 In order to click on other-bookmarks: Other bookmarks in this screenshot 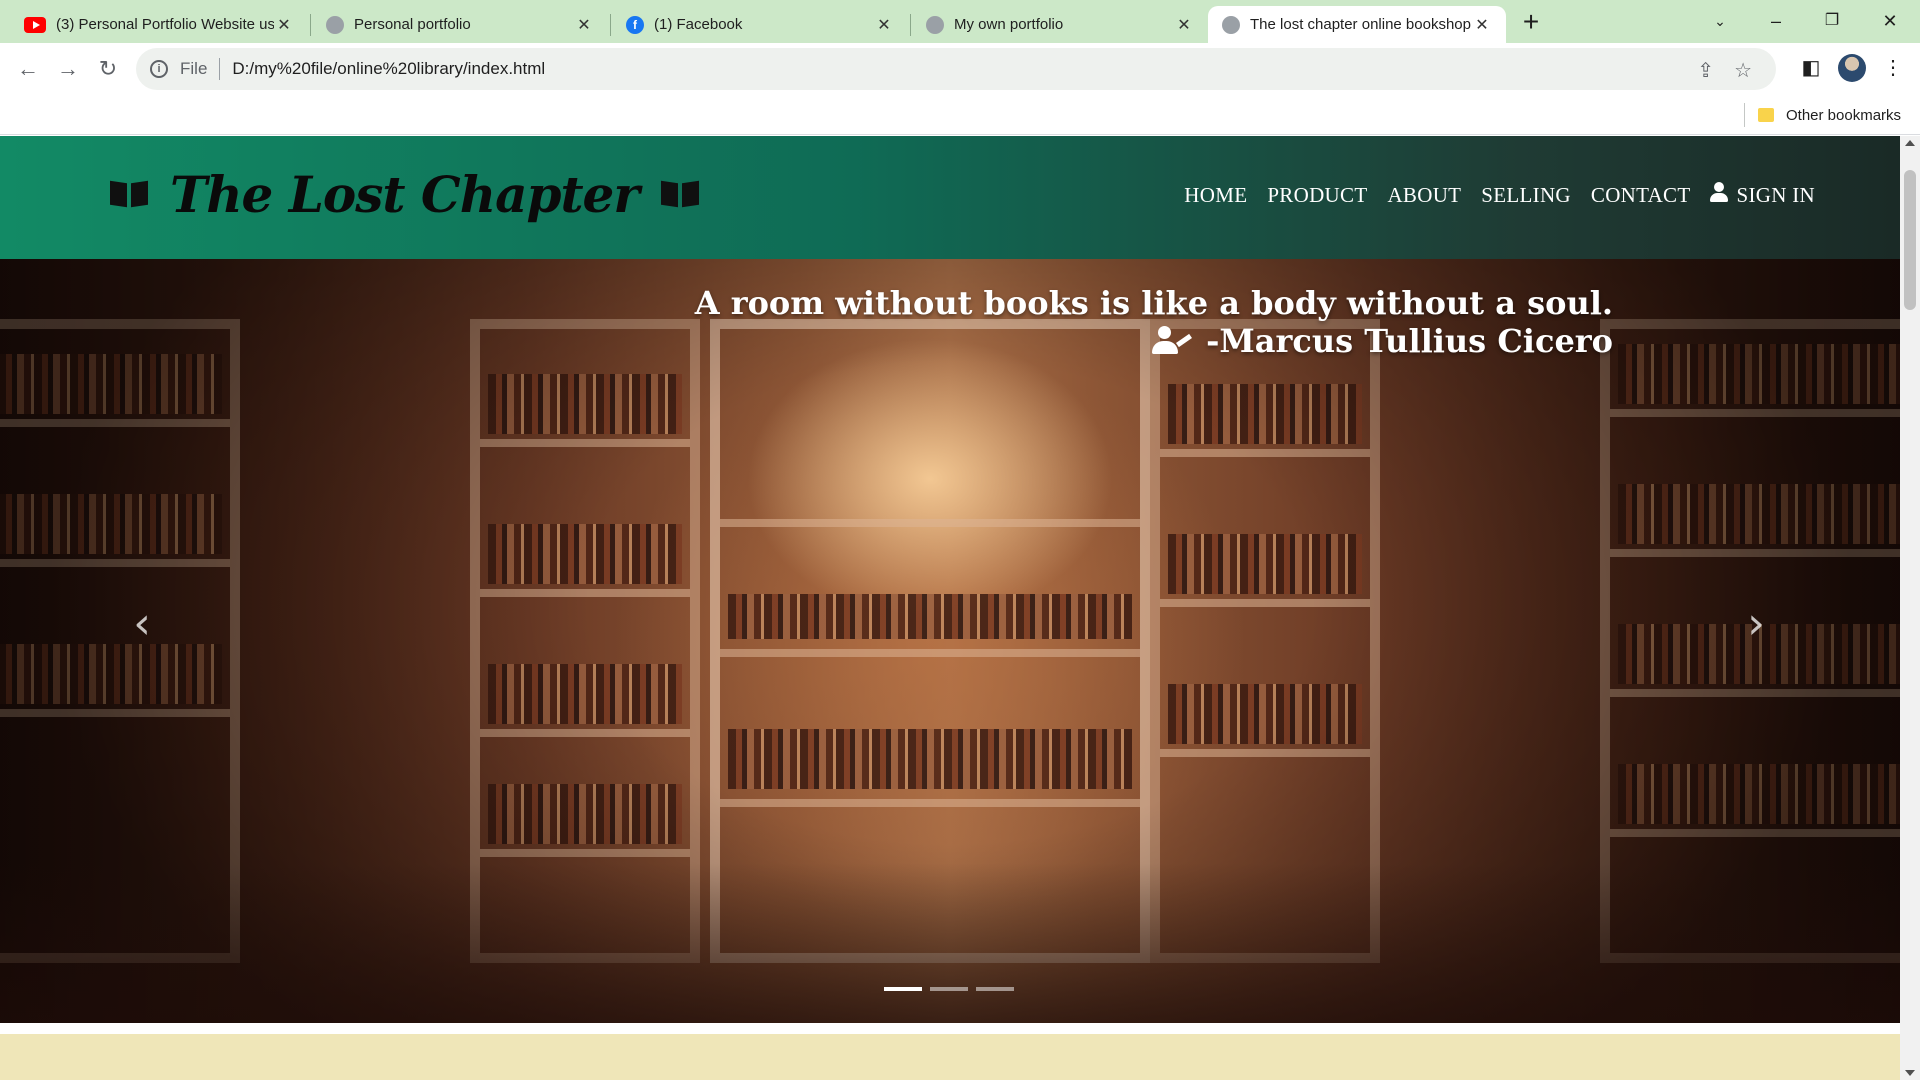, I will do `click(1829, 115)`.